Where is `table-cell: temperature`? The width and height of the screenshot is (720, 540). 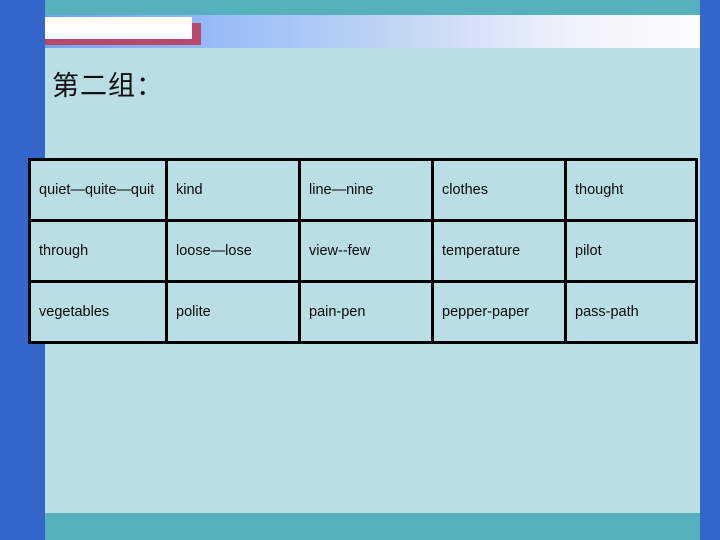 table-cell: temperature is located at coordinates (499, 251).